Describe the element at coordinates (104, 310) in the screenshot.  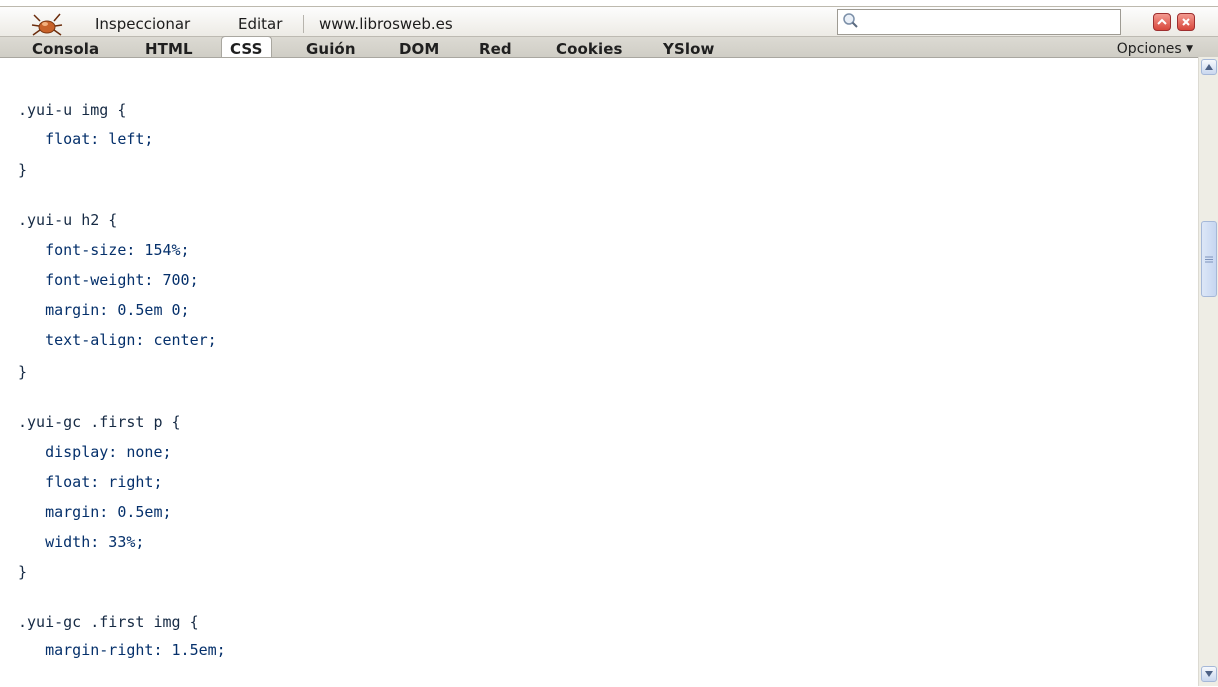
I see `css-declaration: margin: 0.5em 0;` at that location.